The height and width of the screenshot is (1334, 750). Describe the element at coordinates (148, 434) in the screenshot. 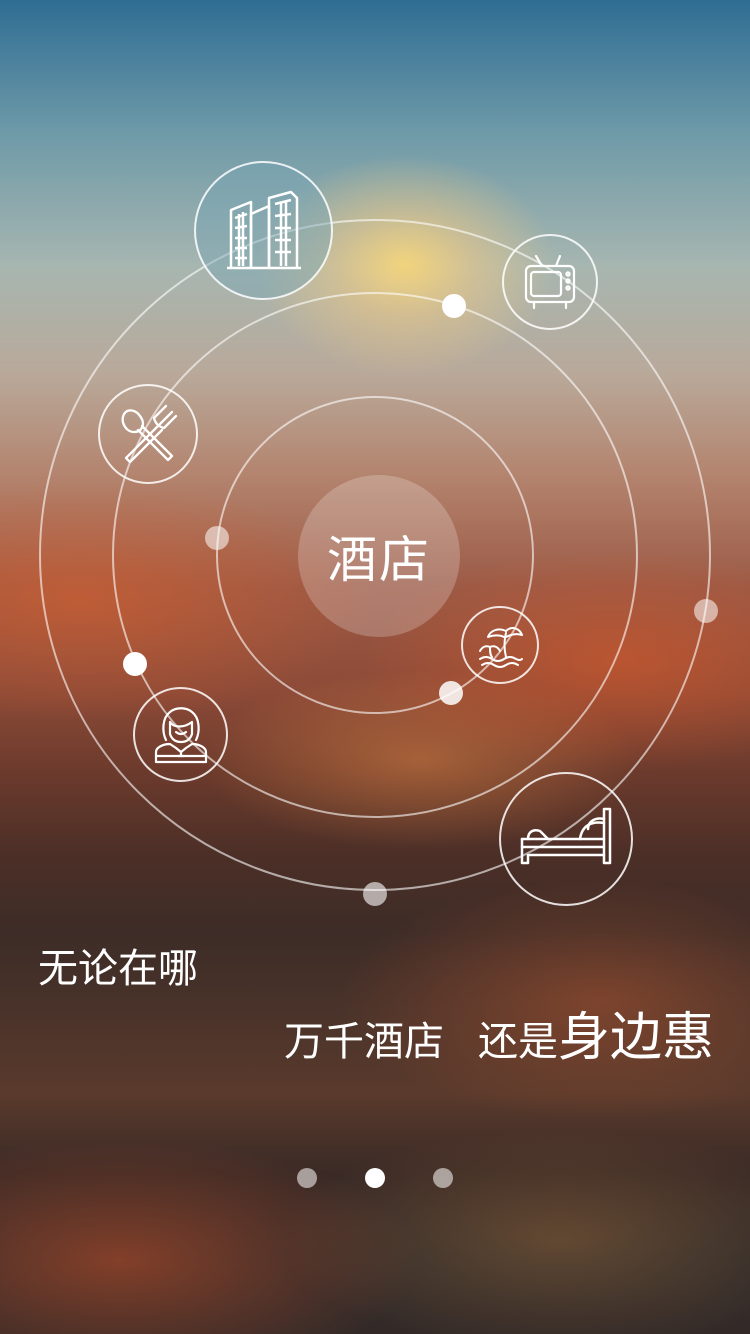

I see `dining-icon` at that location.